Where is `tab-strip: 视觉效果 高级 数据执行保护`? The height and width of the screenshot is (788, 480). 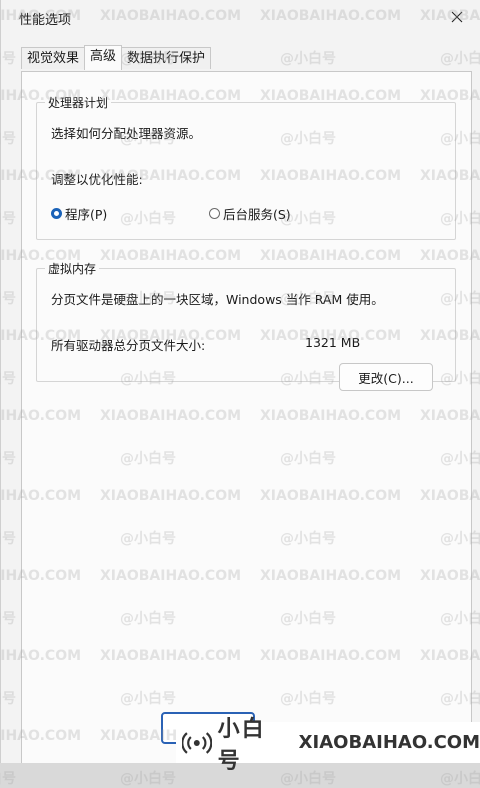 tab-strip: 视觉效果 高级 数据执行保护 is located at coordinates (116, 58).